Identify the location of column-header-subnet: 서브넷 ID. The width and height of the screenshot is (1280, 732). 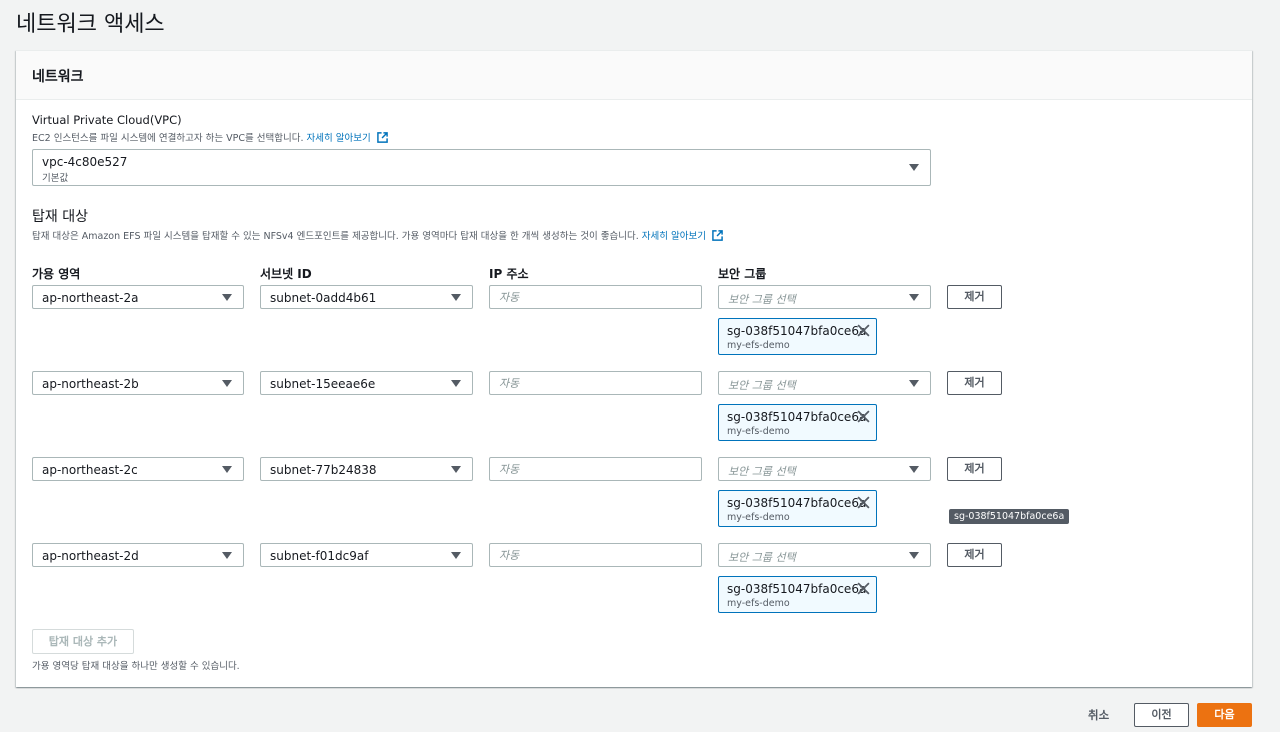
(286, 274).